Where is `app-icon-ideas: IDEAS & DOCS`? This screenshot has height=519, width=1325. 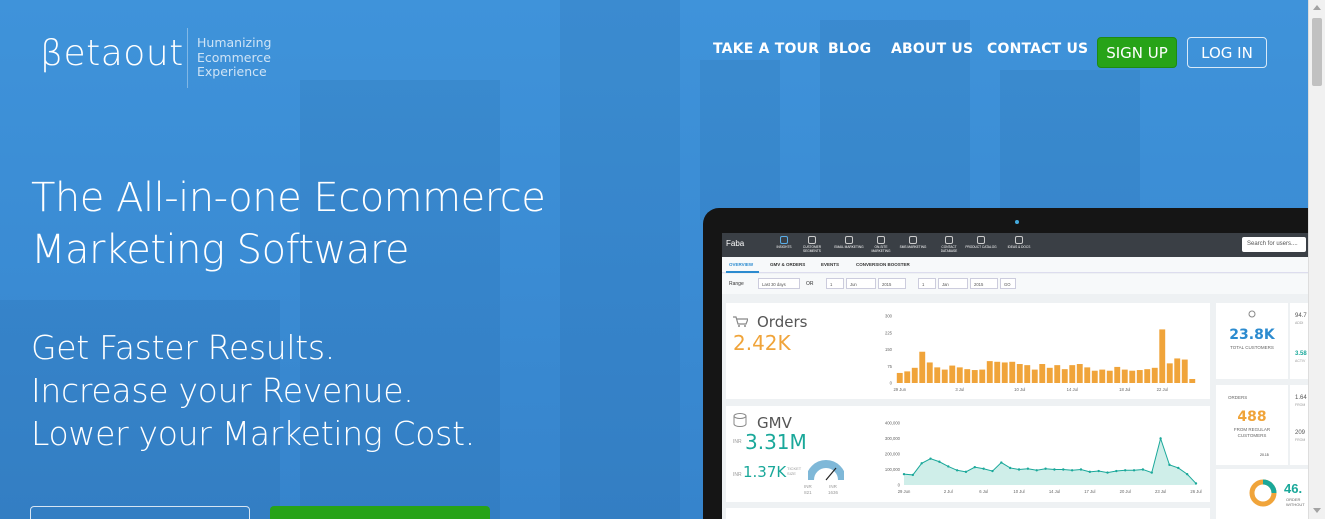
app-icon-ideas: IDEAS & DOCS is located at coordinates (1019, 242).